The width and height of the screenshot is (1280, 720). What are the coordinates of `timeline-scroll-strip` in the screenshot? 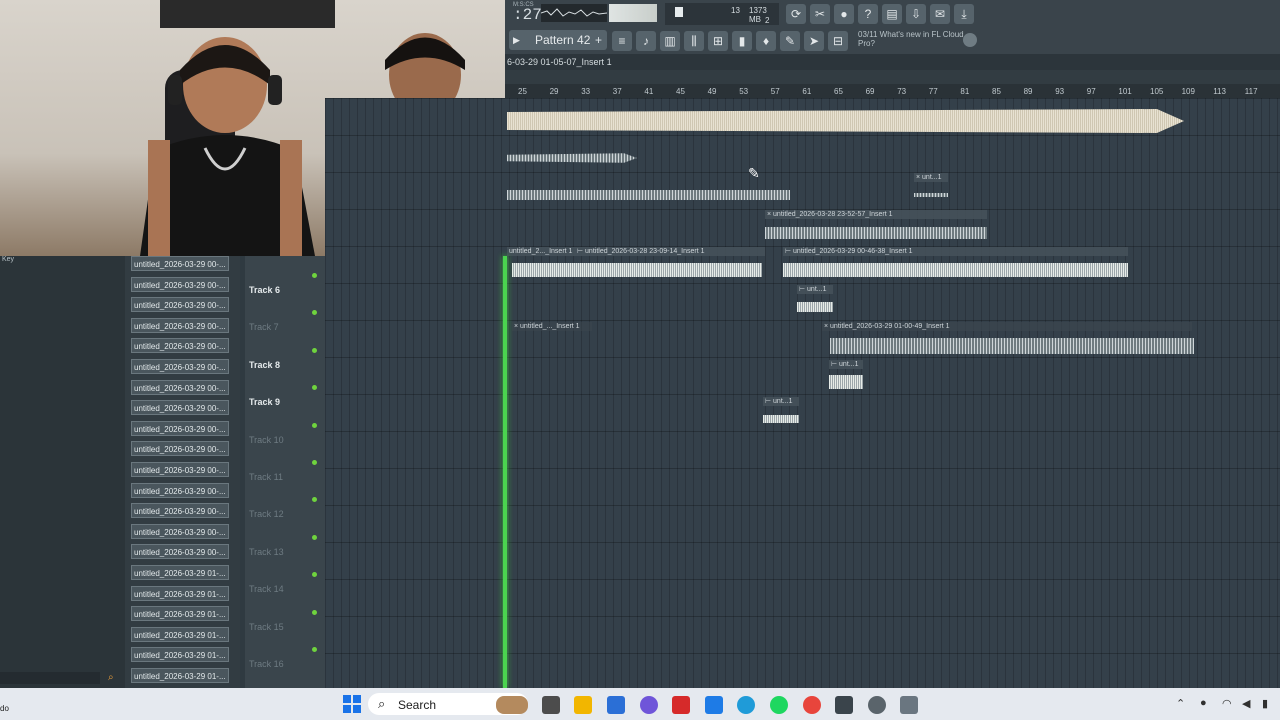 It's located at (892, 77).